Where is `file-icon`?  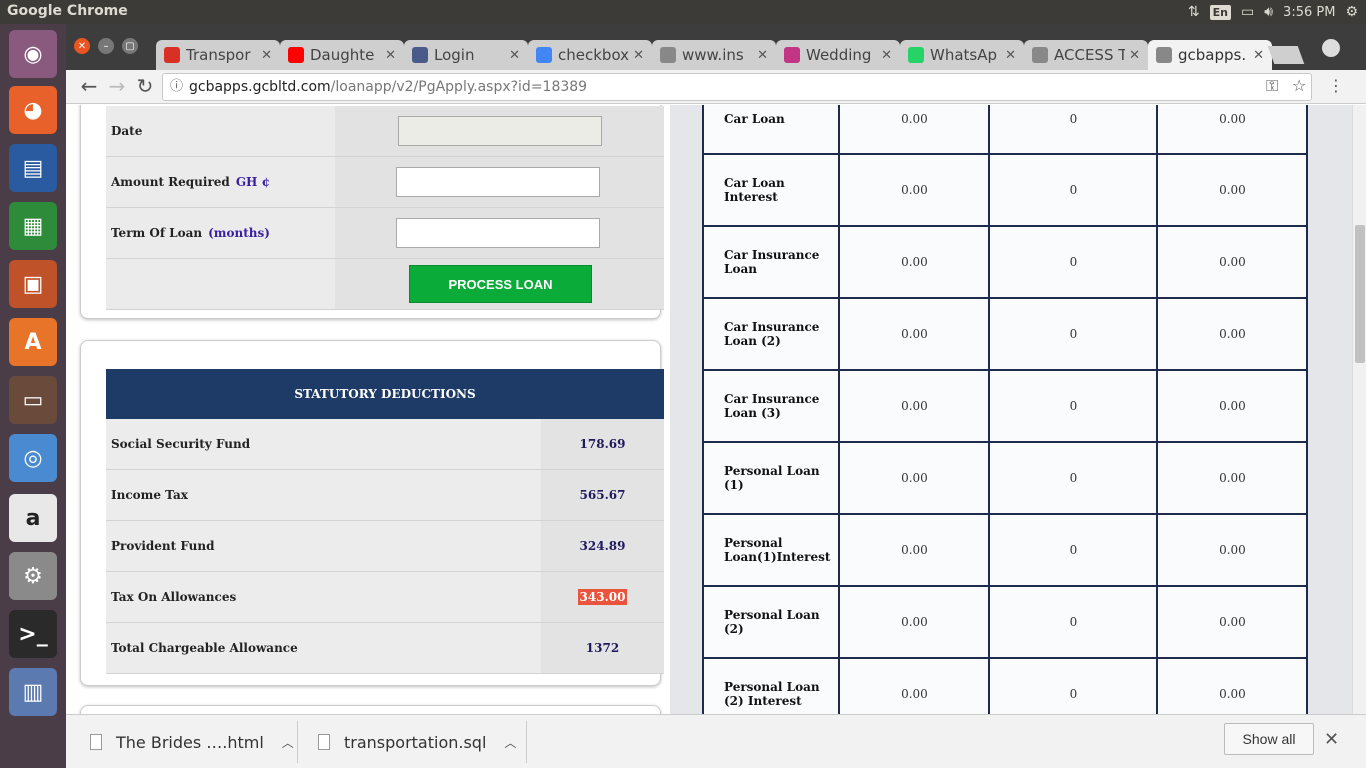 file-icon is located at coordinates (324, 742).